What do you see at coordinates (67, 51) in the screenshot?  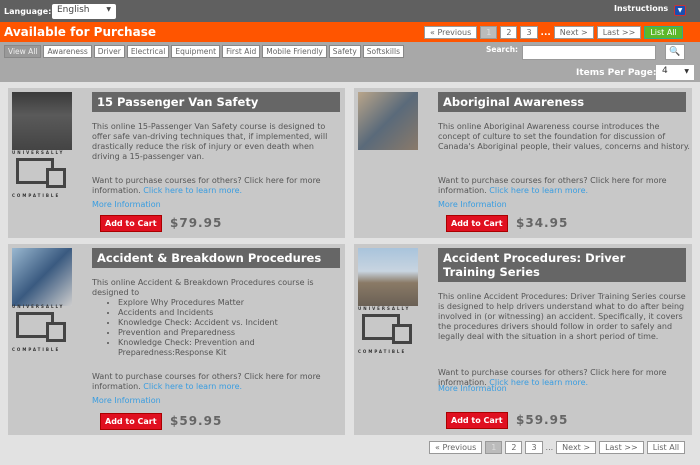 I see `category-awareness: Awareness` at bounding box center [67, 51].